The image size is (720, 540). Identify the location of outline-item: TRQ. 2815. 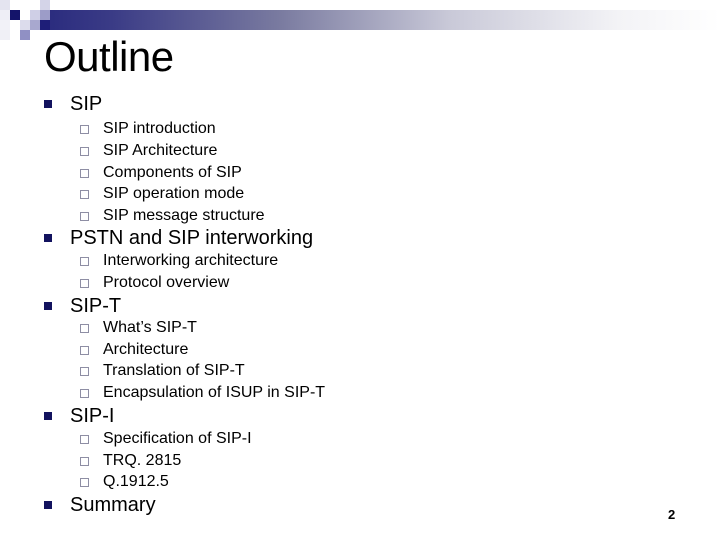
(130, 461).